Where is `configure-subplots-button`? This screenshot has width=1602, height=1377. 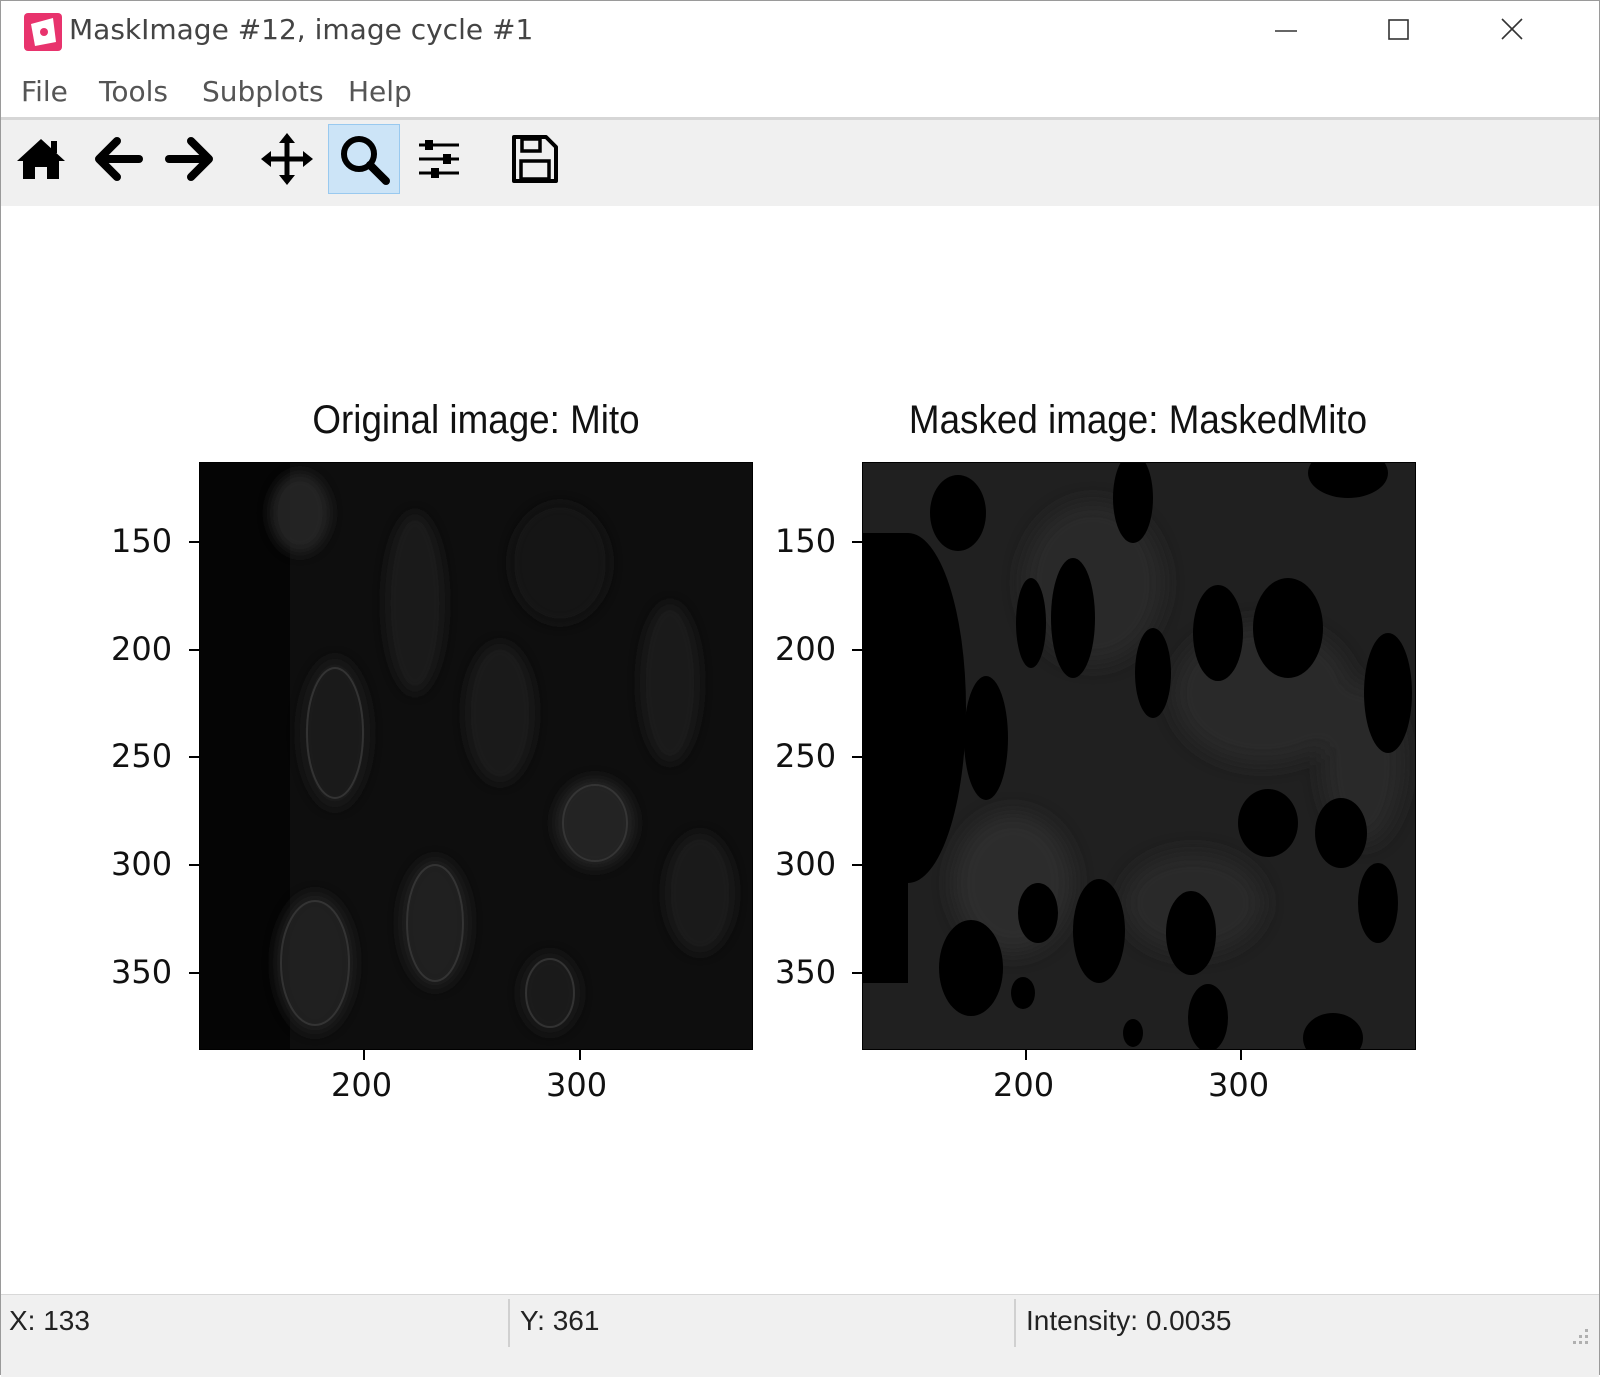 configure-subplots-button is located at coordinates (439, 159).